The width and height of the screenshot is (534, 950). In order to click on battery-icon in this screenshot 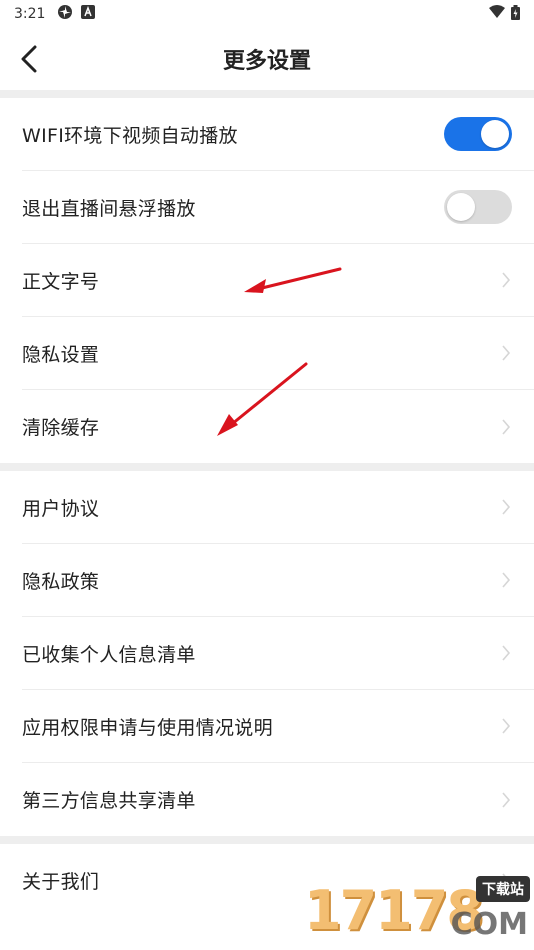, I will do `click(515, 14)`.